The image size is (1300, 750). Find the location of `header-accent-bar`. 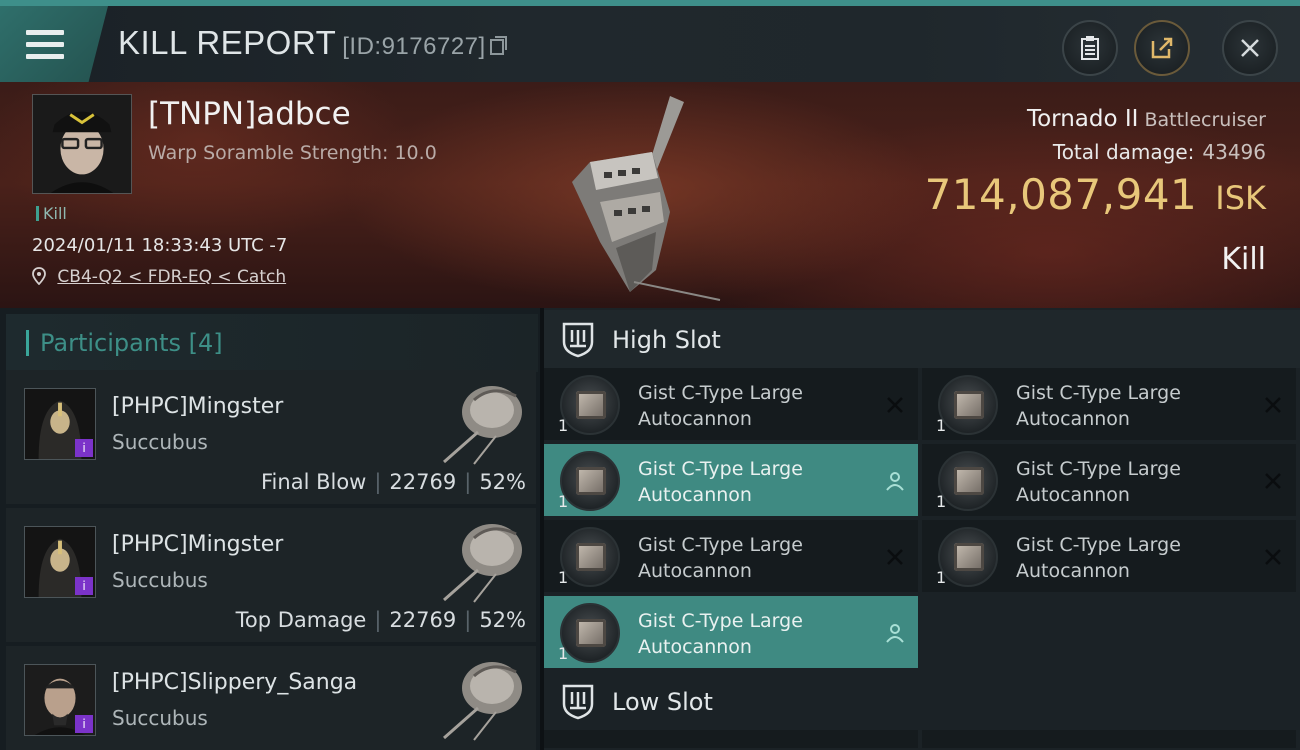

header-accent-bar is located at coordinates (27, 343).